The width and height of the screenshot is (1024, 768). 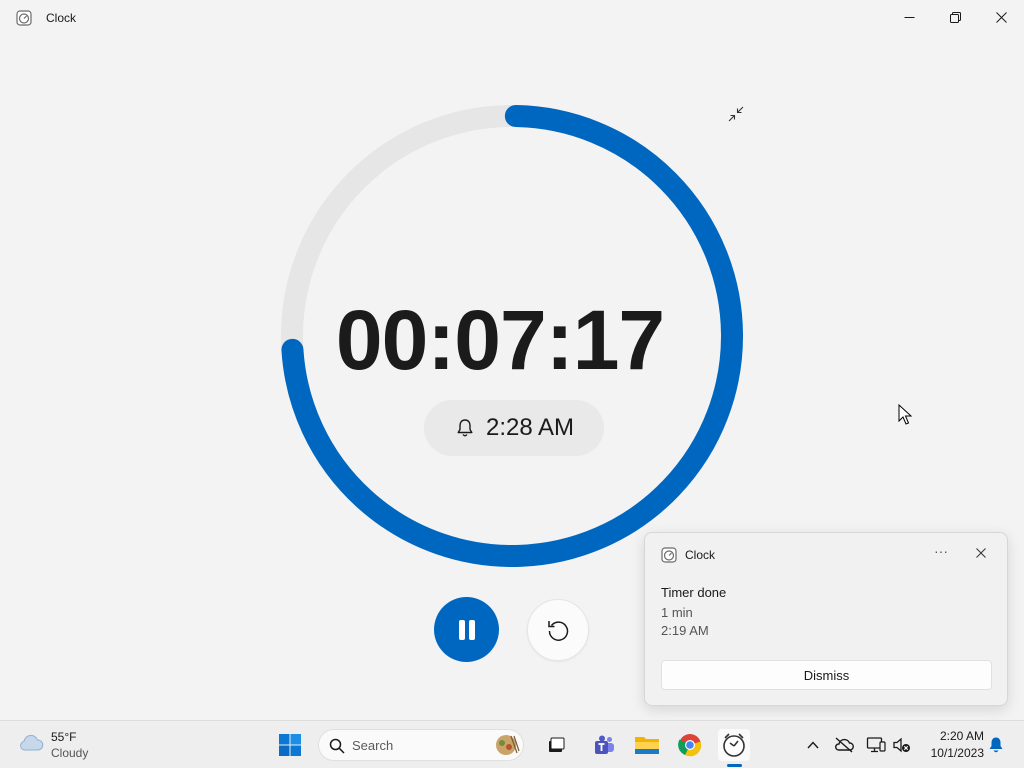 What do you see at coordinates (61, 18) in the screenshot?
I see `window-title: Clock` at bounding box center [61, 18].